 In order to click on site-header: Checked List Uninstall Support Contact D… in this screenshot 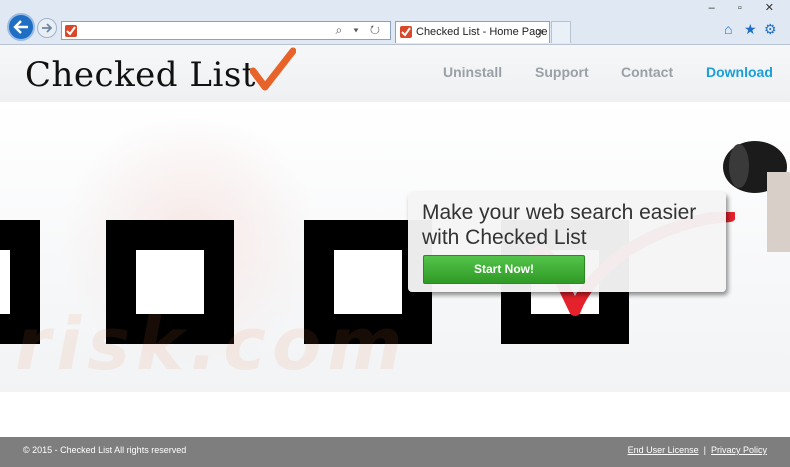, I will do `click(395, 73)`.